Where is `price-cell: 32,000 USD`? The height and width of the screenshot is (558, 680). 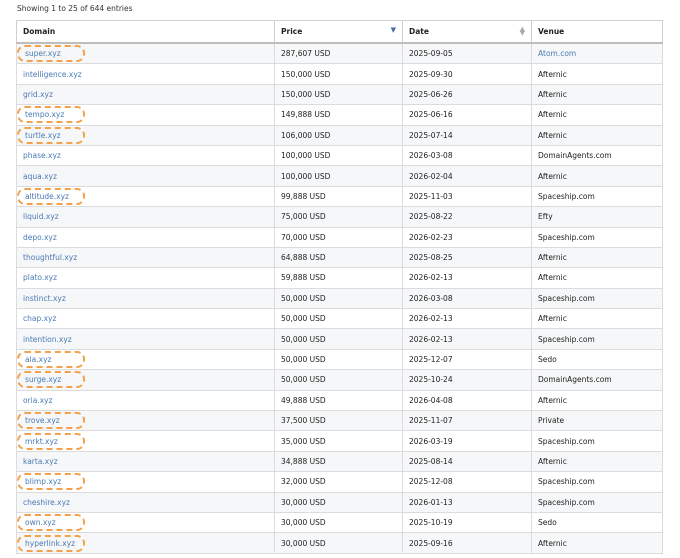
price-cell: 32,000 USD is located at coordinates (338, 482).